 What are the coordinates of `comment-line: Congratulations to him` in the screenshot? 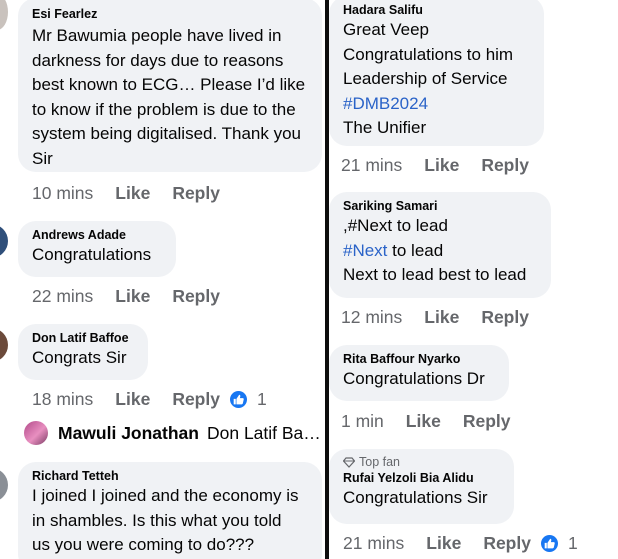 It's located at (428, 54).